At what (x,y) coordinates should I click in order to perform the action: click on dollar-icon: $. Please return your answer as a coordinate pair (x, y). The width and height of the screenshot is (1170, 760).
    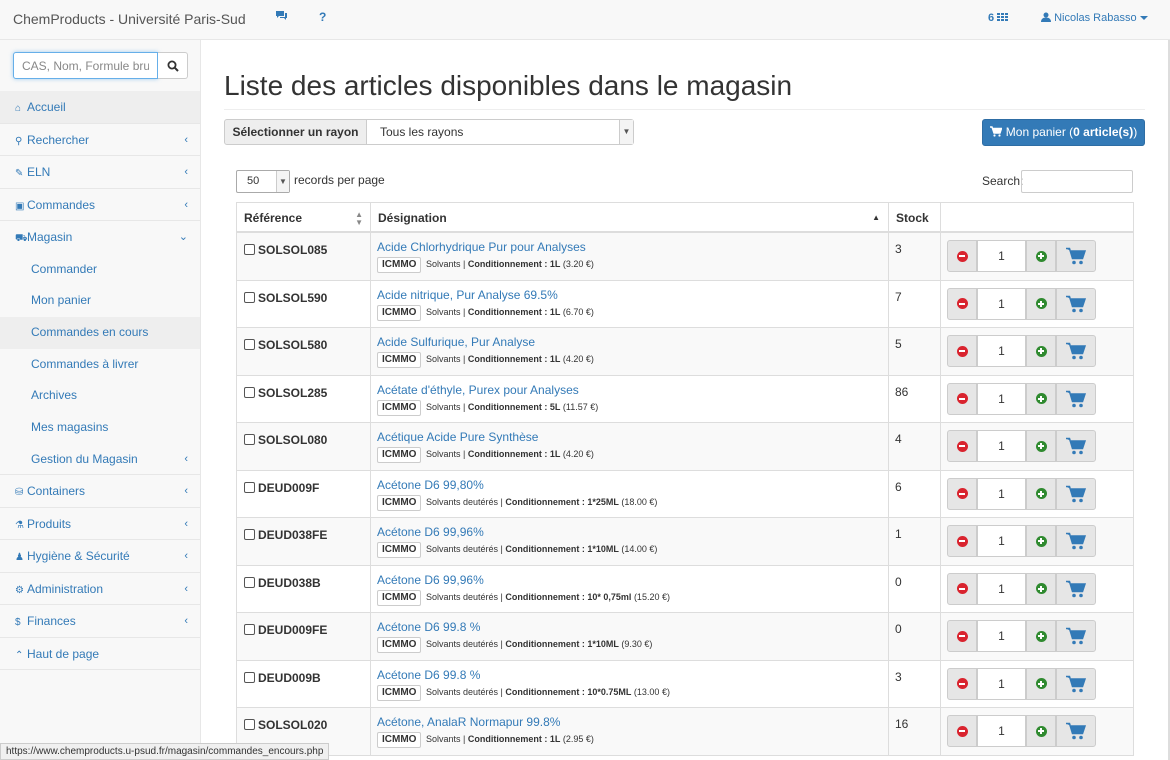
    Looking at the image, I should click on (18, 623).